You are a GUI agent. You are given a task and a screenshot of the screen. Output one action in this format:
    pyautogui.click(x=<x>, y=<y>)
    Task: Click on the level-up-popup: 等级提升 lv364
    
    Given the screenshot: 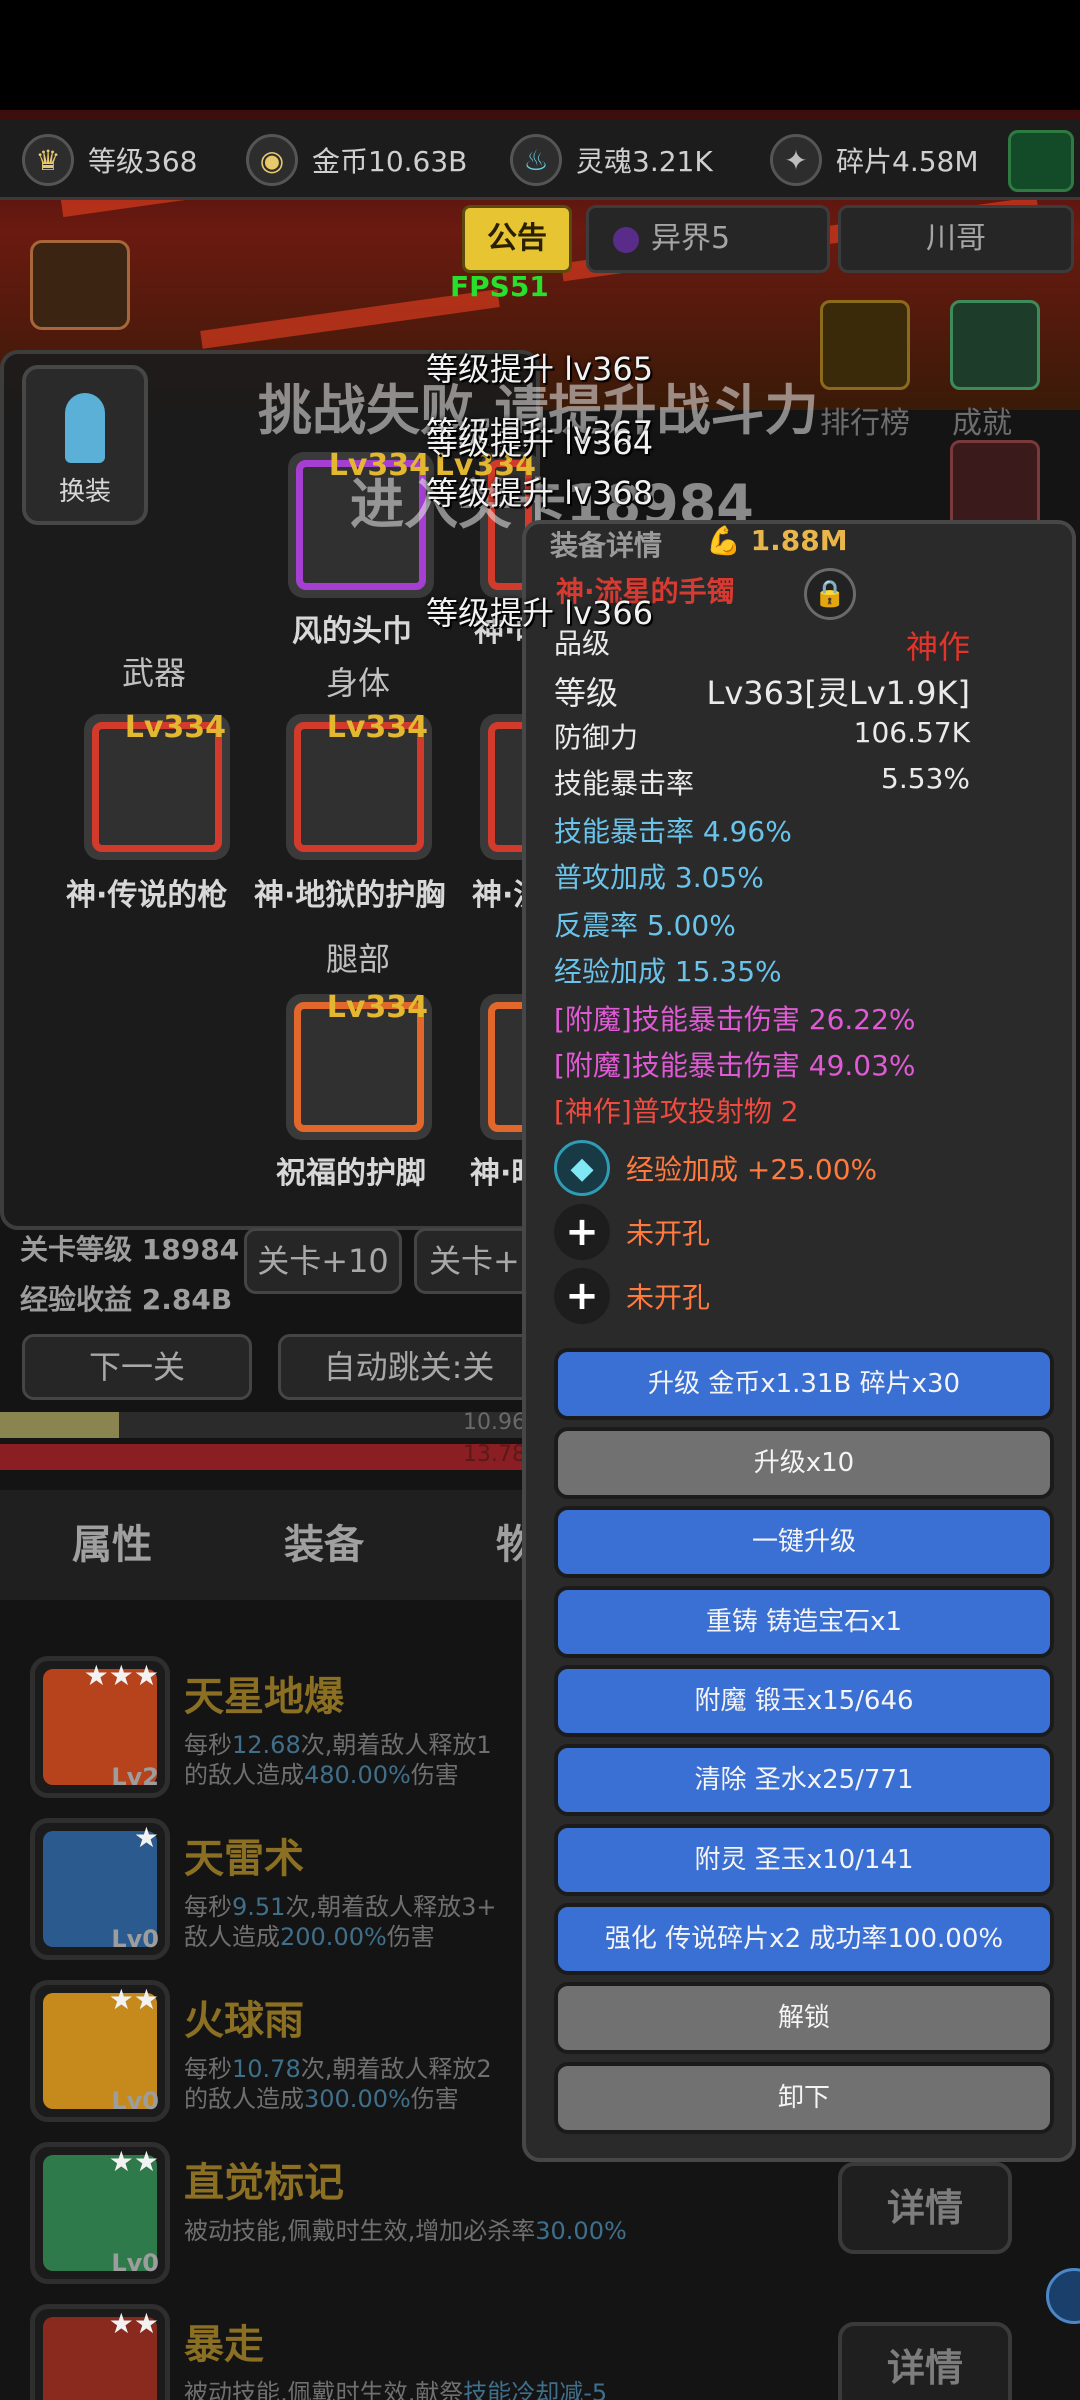 What is the action you would take?
    pyautogui.click(x=540, y=443)
    